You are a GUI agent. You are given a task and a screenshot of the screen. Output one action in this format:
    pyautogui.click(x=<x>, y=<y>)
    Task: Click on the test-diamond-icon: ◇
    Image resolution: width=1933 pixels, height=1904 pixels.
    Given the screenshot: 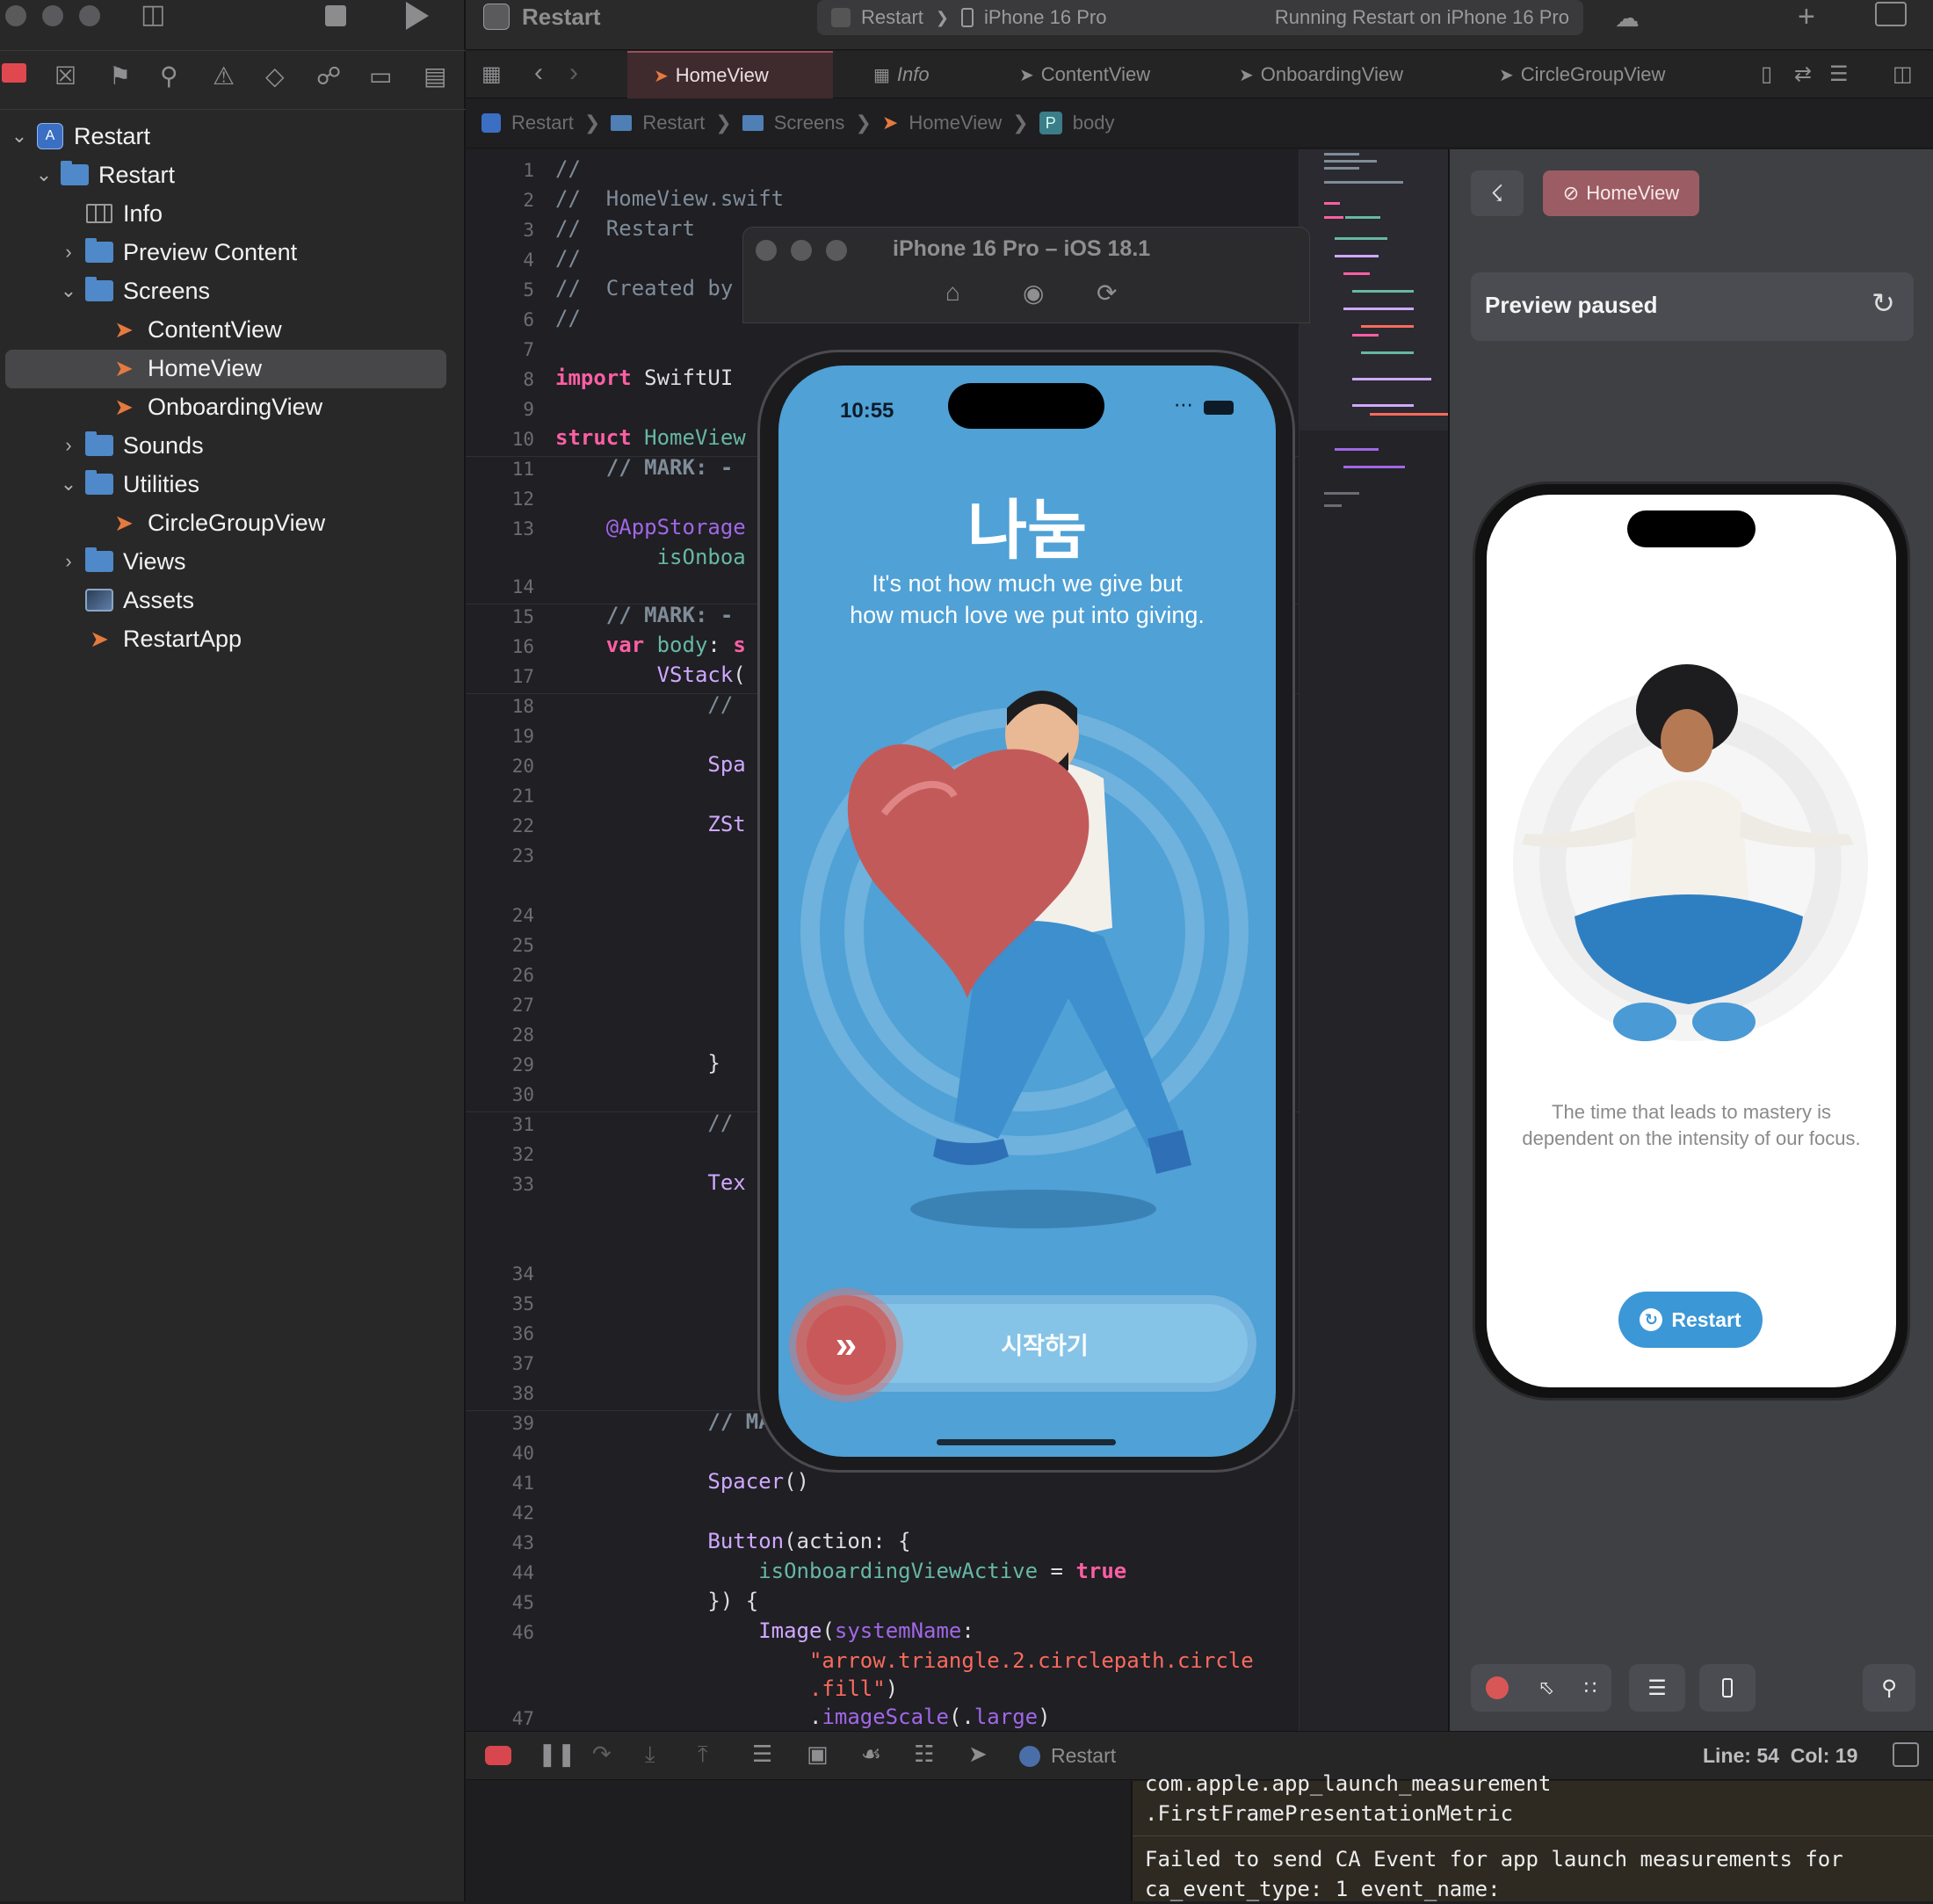 What is the action you would take?
    pyautogui.click(x=275, y=76)
    